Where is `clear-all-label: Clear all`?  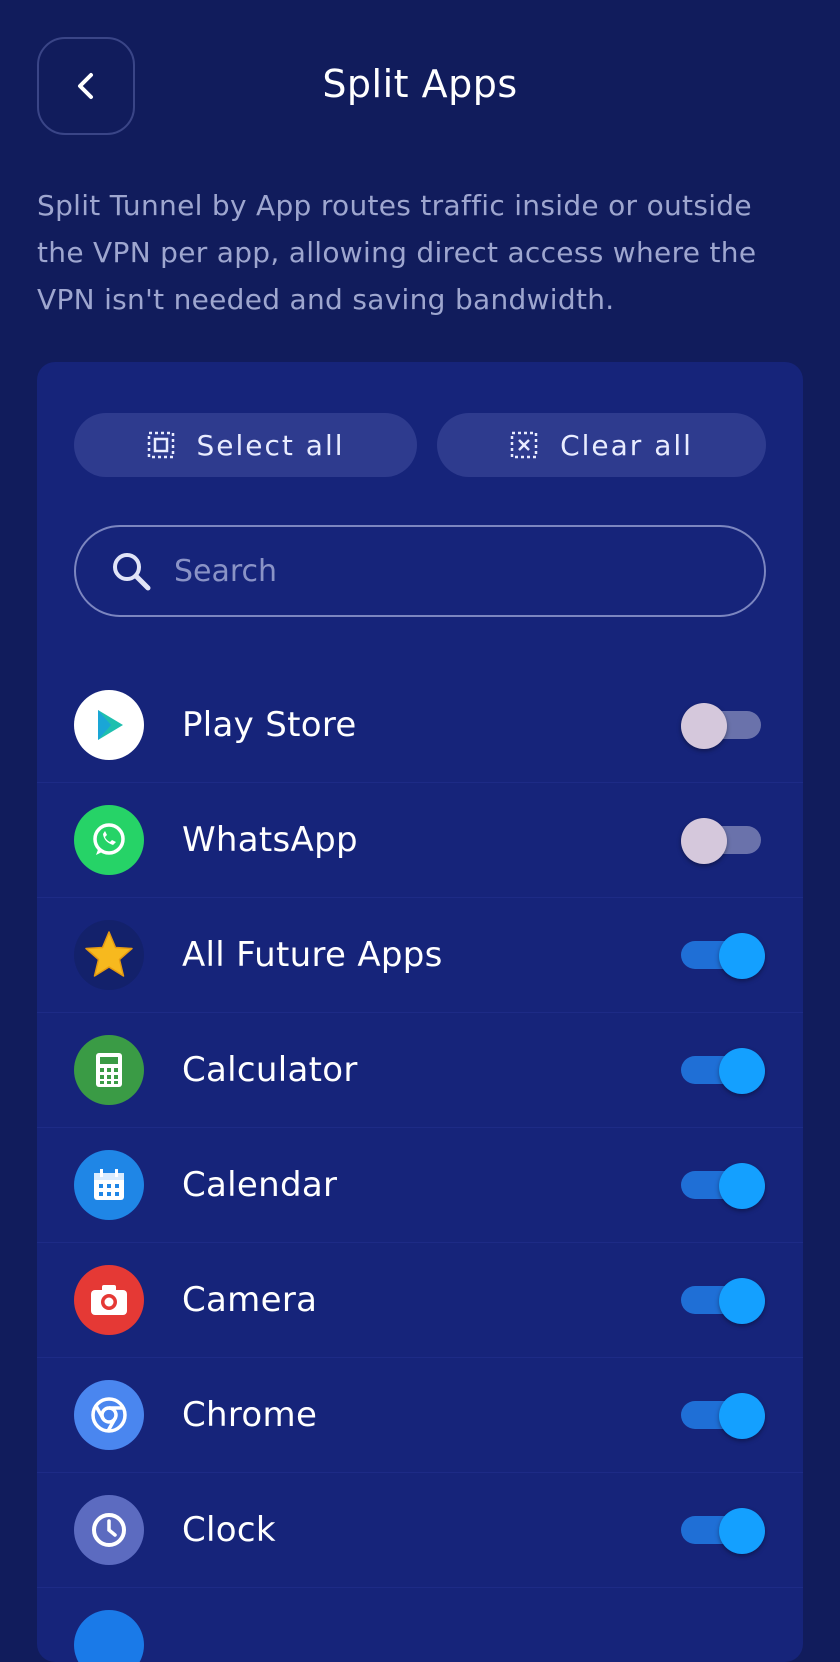
clear-all-label: Clear all is located at coordinates (626, 445).